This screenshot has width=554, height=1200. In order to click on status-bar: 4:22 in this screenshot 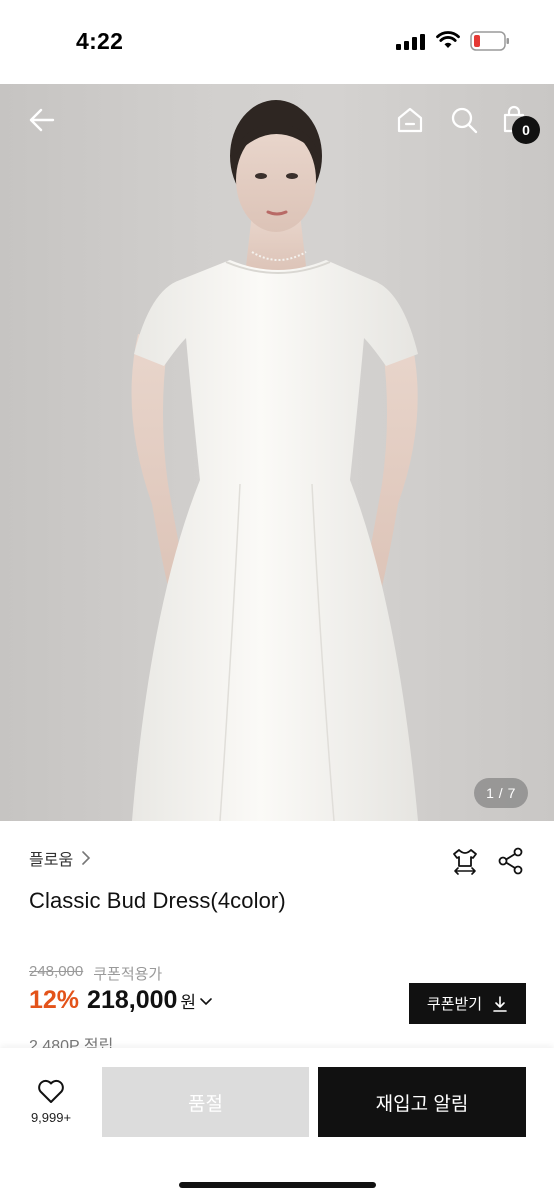, I will do `click(277, 42)`.